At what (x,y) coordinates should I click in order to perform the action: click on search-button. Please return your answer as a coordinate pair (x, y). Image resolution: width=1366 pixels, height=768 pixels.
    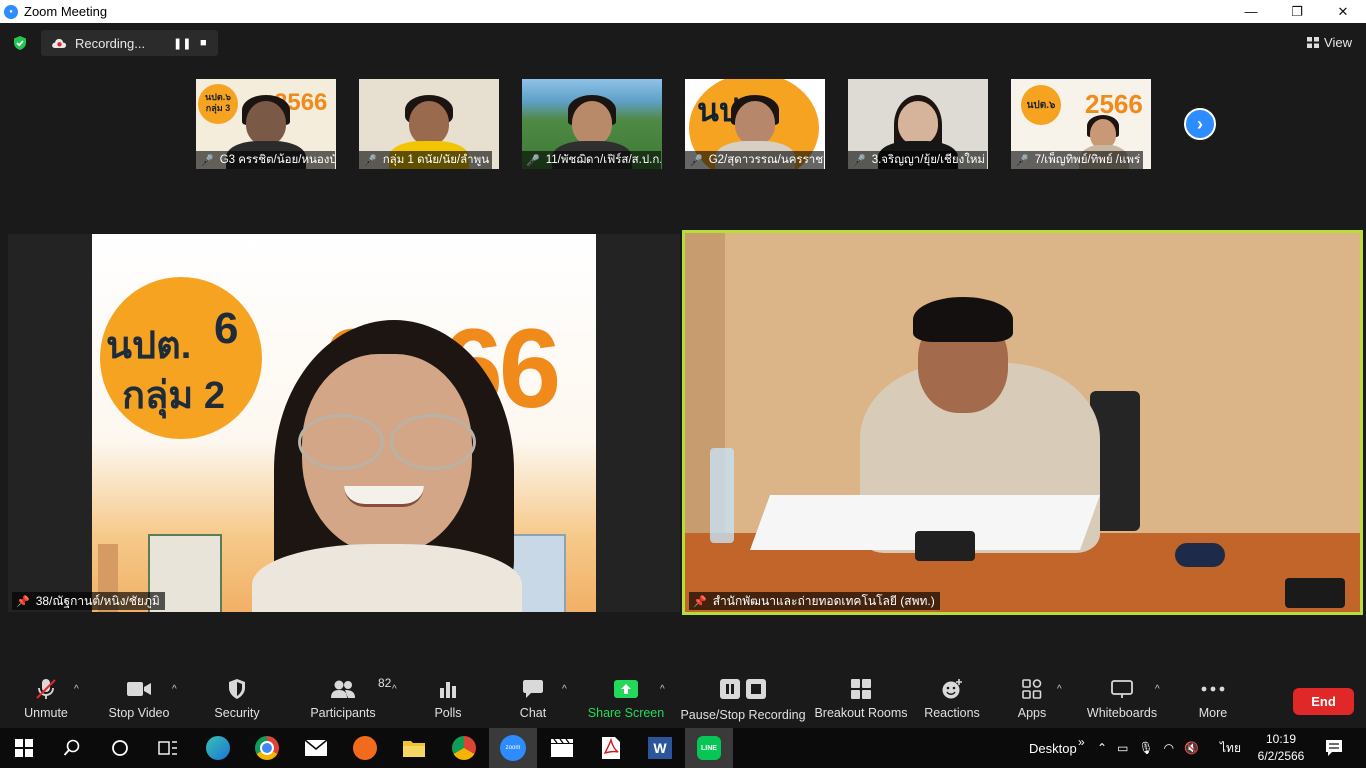
    Looking at the image, I should click on (72, 748).